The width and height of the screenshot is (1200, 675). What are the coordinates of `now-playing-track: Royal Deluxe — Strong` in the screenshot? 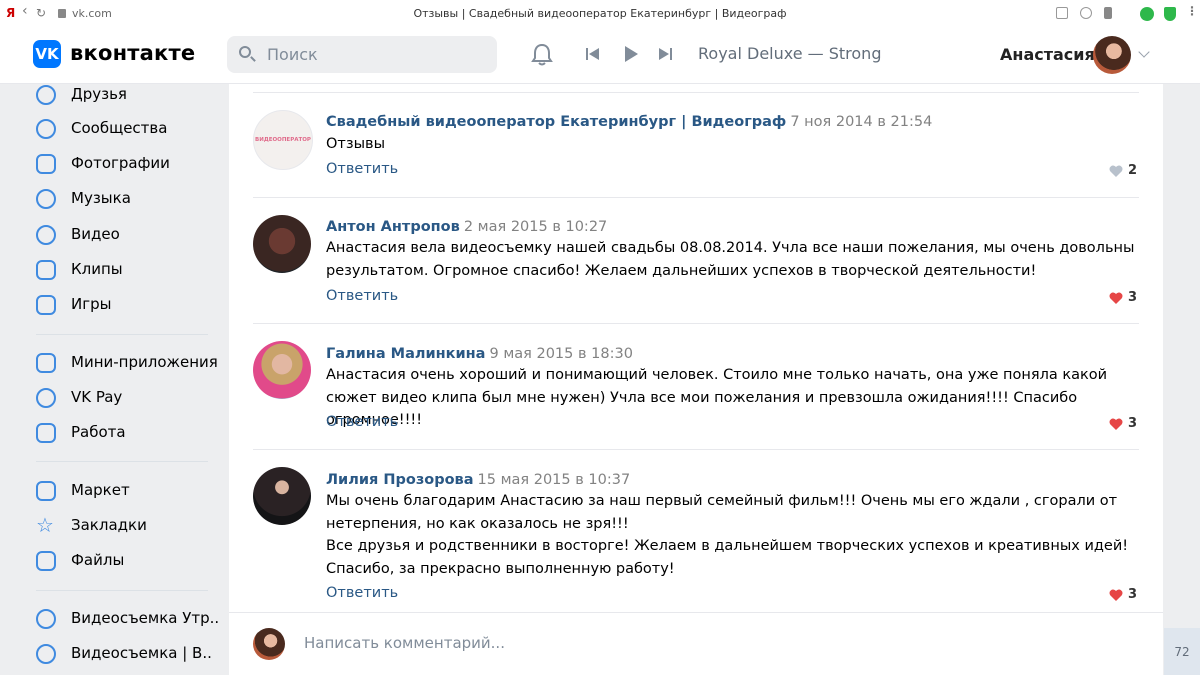 It's located at (789, 53).